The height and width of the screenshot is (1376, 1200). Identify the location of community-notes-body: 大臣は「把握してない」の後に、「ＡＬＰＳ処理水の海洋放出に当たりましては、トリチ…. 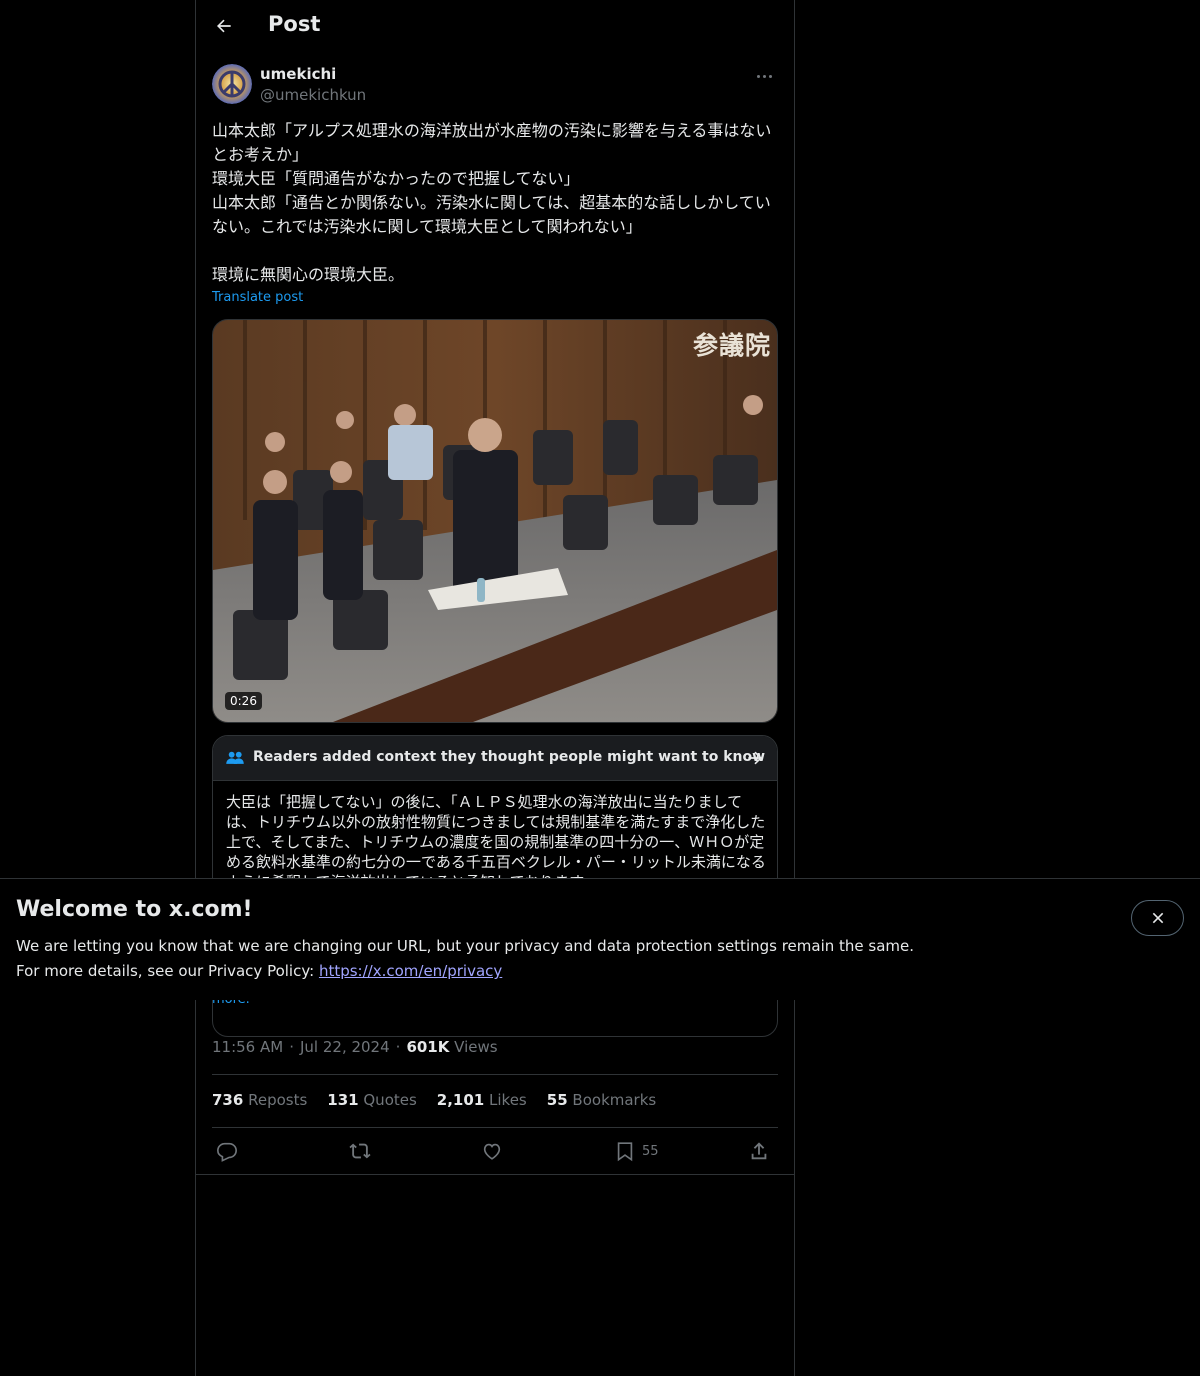
(496, 842).